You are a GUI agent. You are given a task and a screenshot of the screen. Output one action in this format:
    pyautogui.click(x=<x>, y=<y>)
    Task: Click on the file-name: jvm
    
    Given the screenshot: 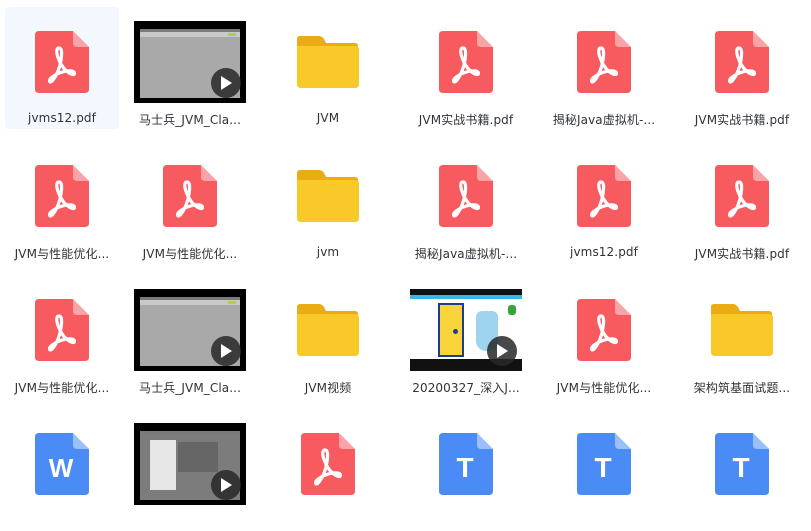 What is the action you would take?
    pyautogui.click(x=328, y=252)
    